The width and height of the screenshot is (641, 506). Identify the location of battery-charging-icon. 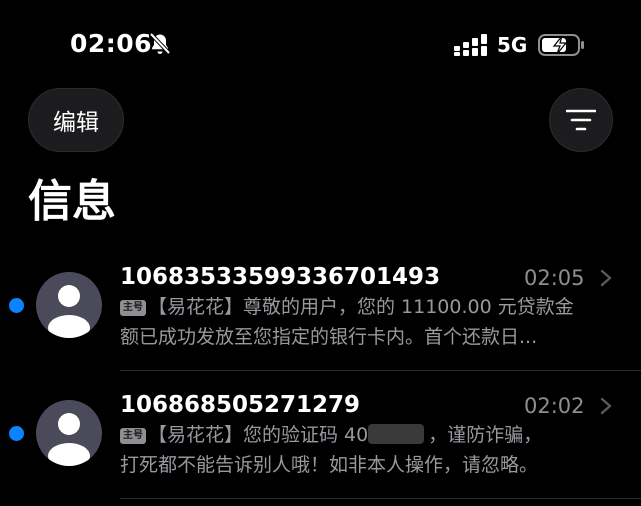
(561, 45).